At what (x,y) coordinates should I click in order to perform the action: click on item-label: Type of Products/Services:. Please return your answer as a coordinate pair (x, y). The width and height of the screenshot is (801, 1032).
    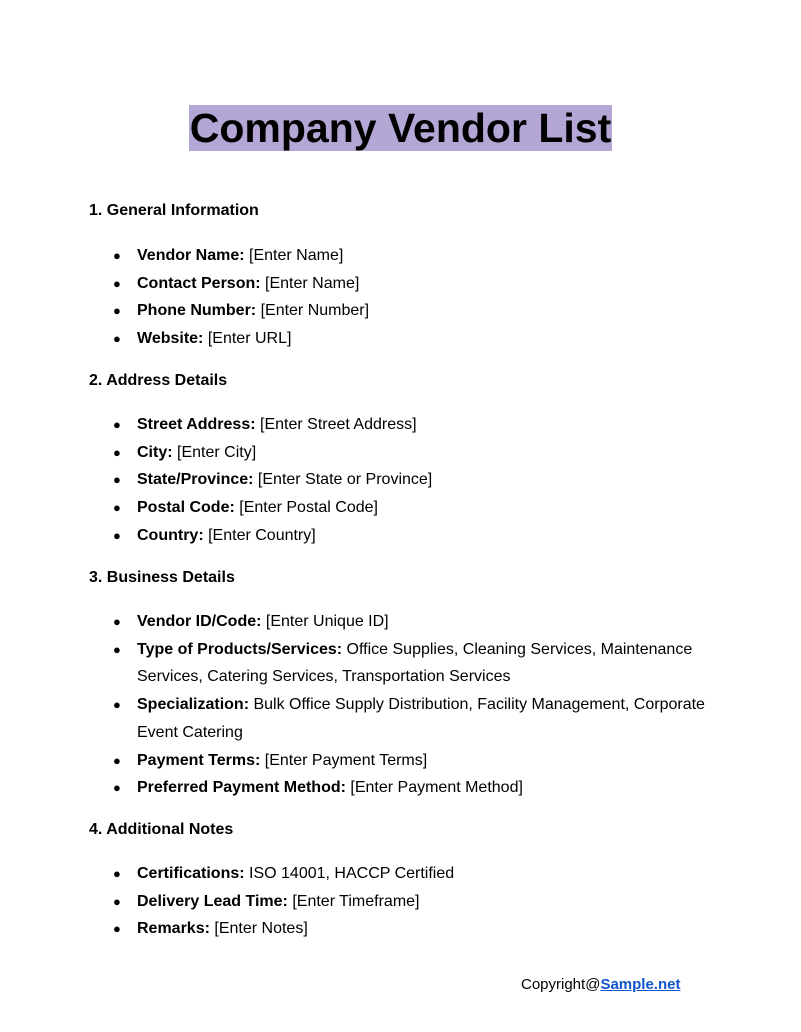
    Looking at the image, I should click on (240, 649).